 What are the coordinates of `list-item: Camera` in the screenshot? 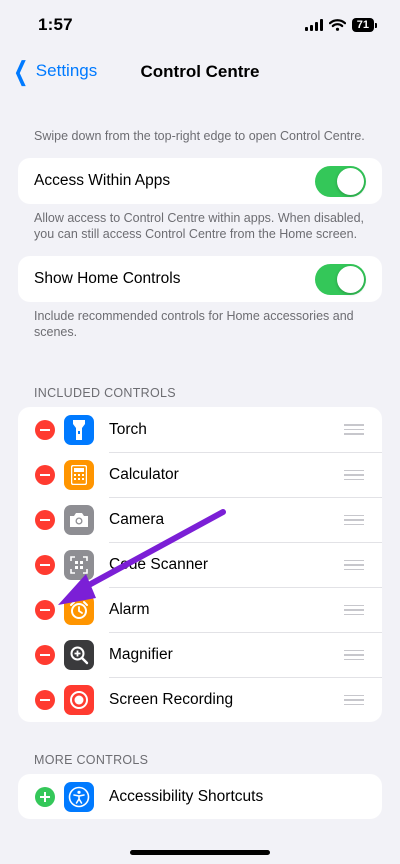 It's located at (200, 519).